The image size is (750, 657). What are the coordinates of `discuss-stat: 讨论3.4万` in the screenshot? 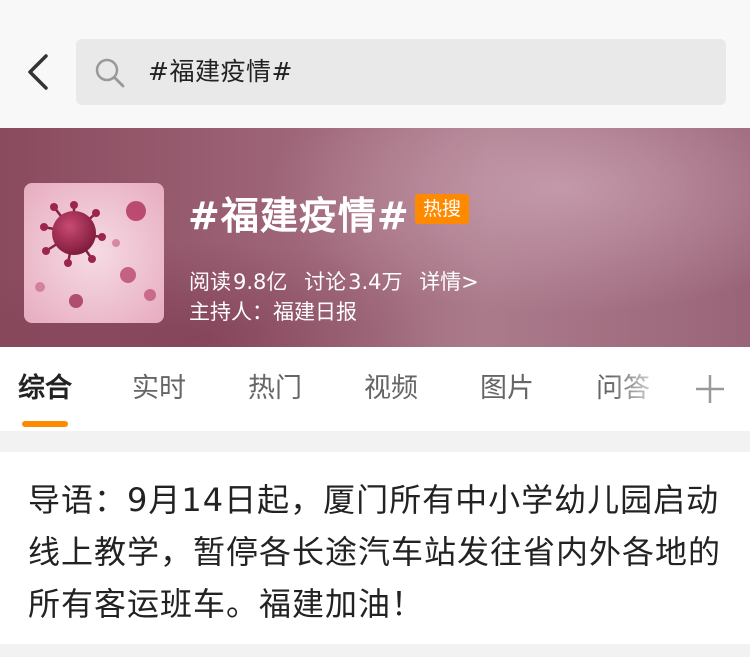 It's located at (353, 282).